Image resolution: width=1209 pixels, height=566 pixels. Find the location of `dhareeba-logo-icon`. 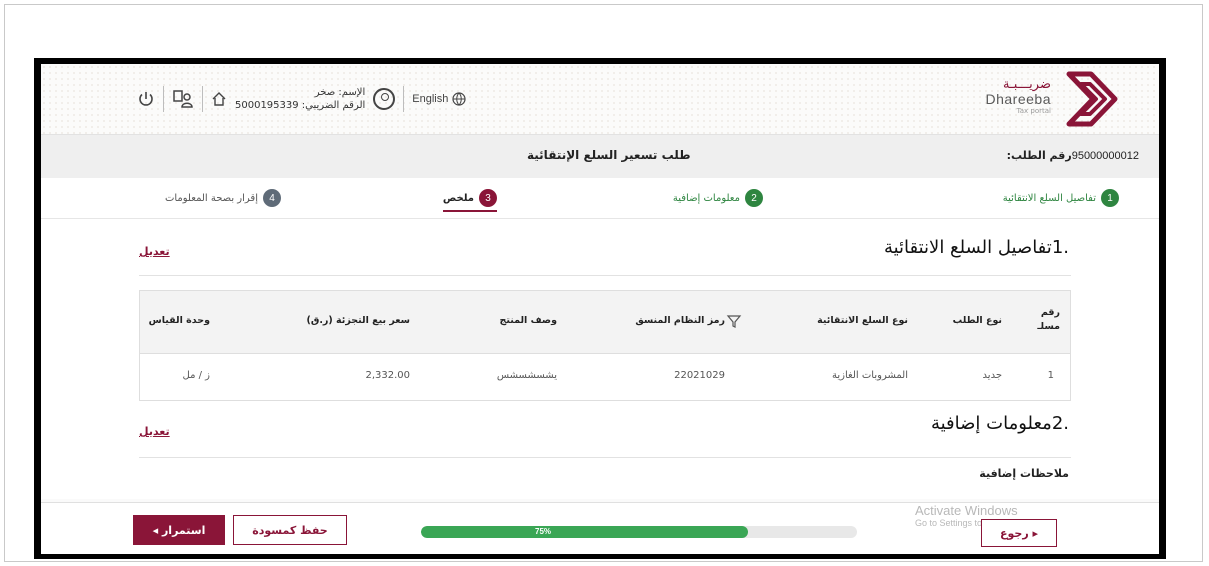

dhareeba-logo-icon is located at coordinates (1092, 99).